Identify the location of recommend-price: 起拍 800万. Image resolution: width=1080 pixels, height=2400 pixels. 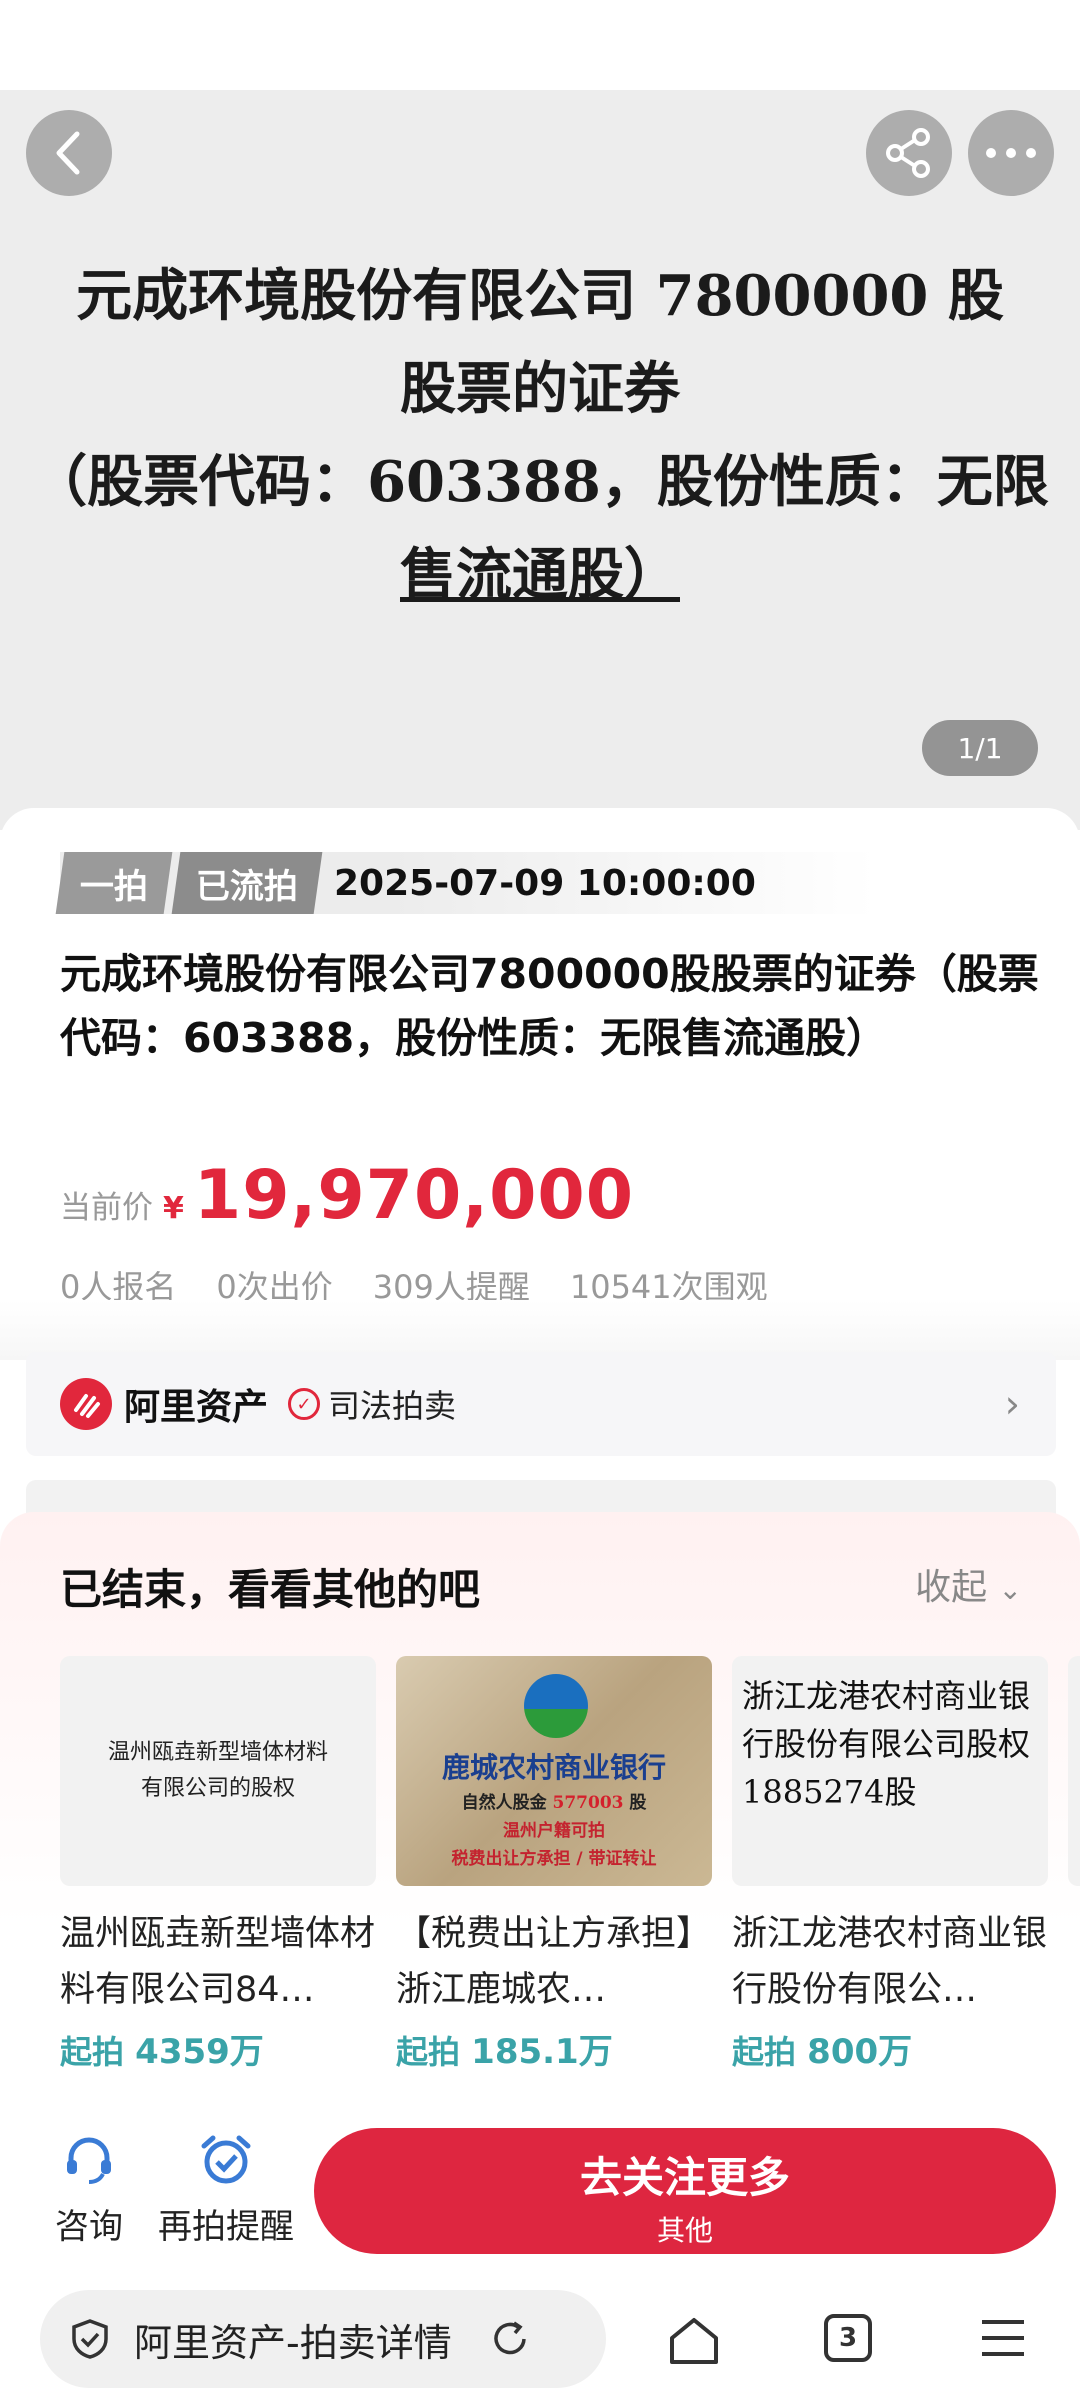
(822, 2052).